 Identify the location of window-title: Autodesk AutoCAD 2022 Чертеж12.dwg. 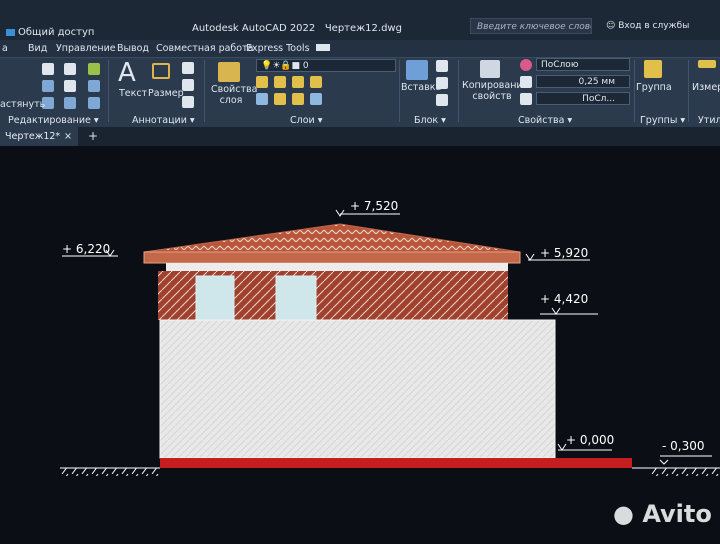
(297, 28).